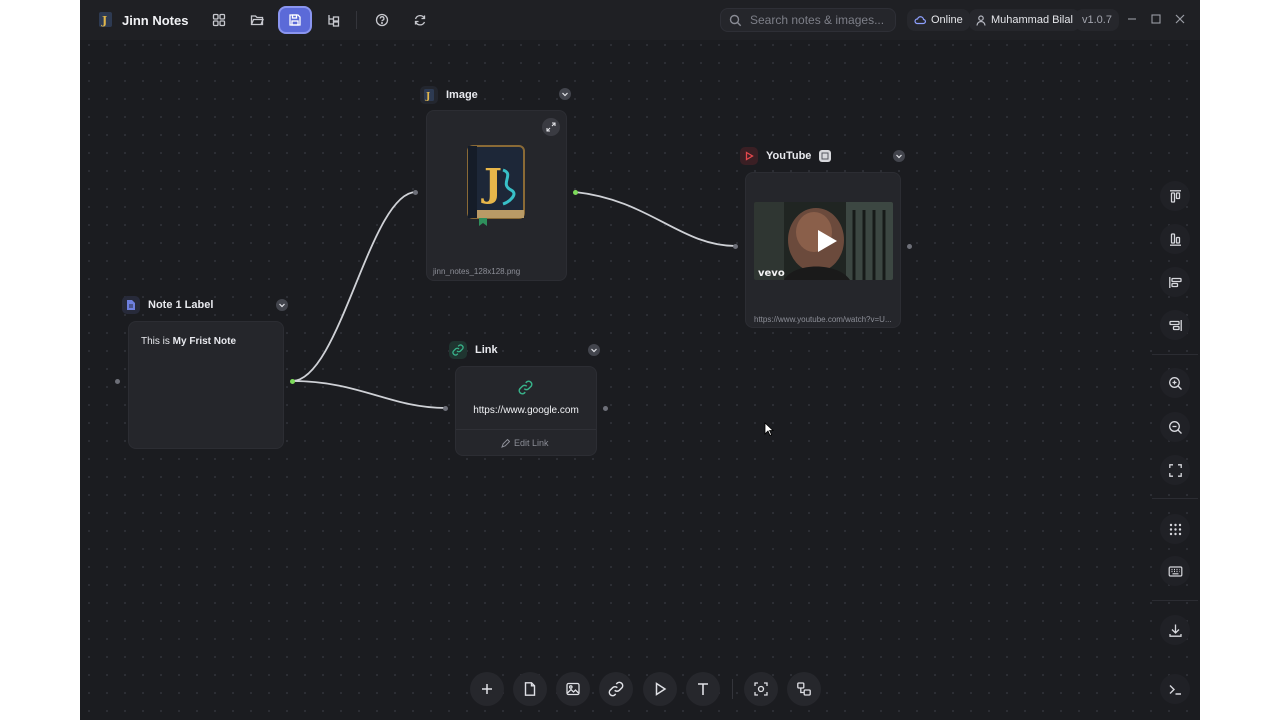 This screenshot has height=720, width=1280. I want to click on add-image-button, so click(573, 689).